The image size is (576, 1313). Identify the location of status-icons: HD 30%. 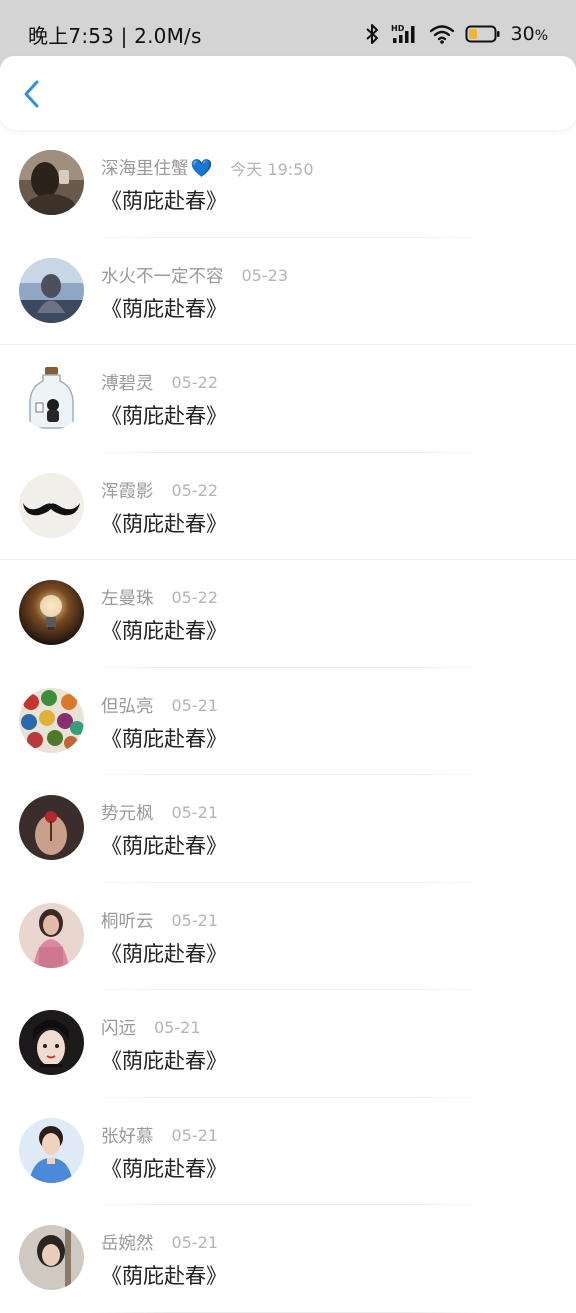
(457, 34).